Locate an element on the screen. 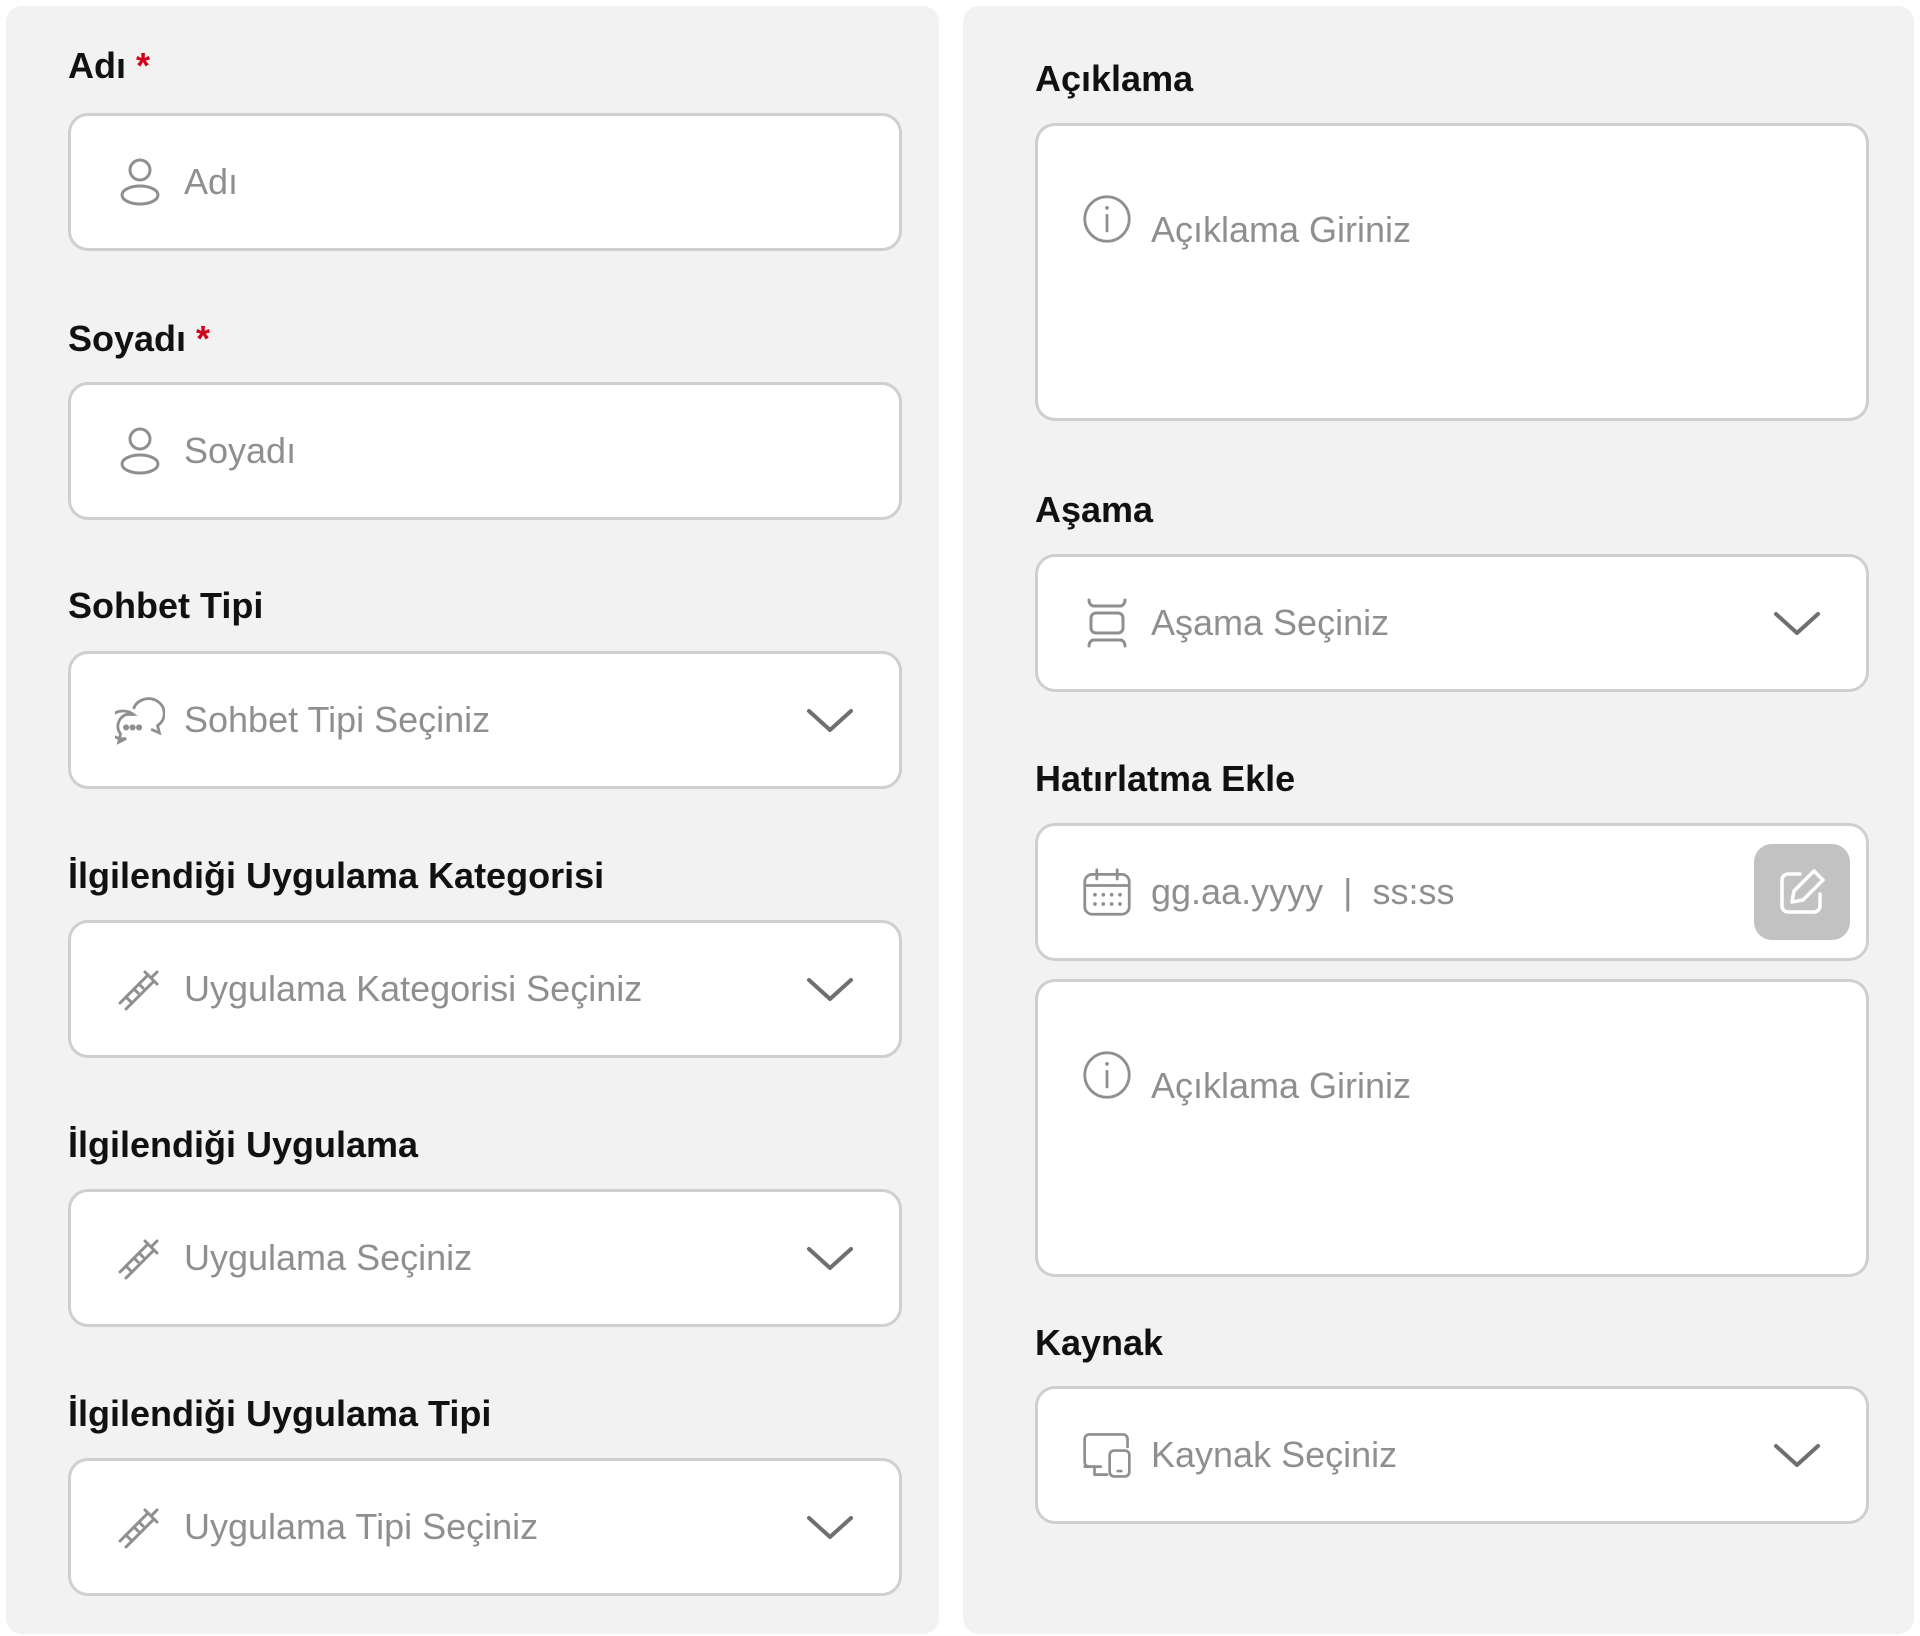  app-category-label: İlgilendiği Uygulama Kategorisi is located at coordinates (336, 875).